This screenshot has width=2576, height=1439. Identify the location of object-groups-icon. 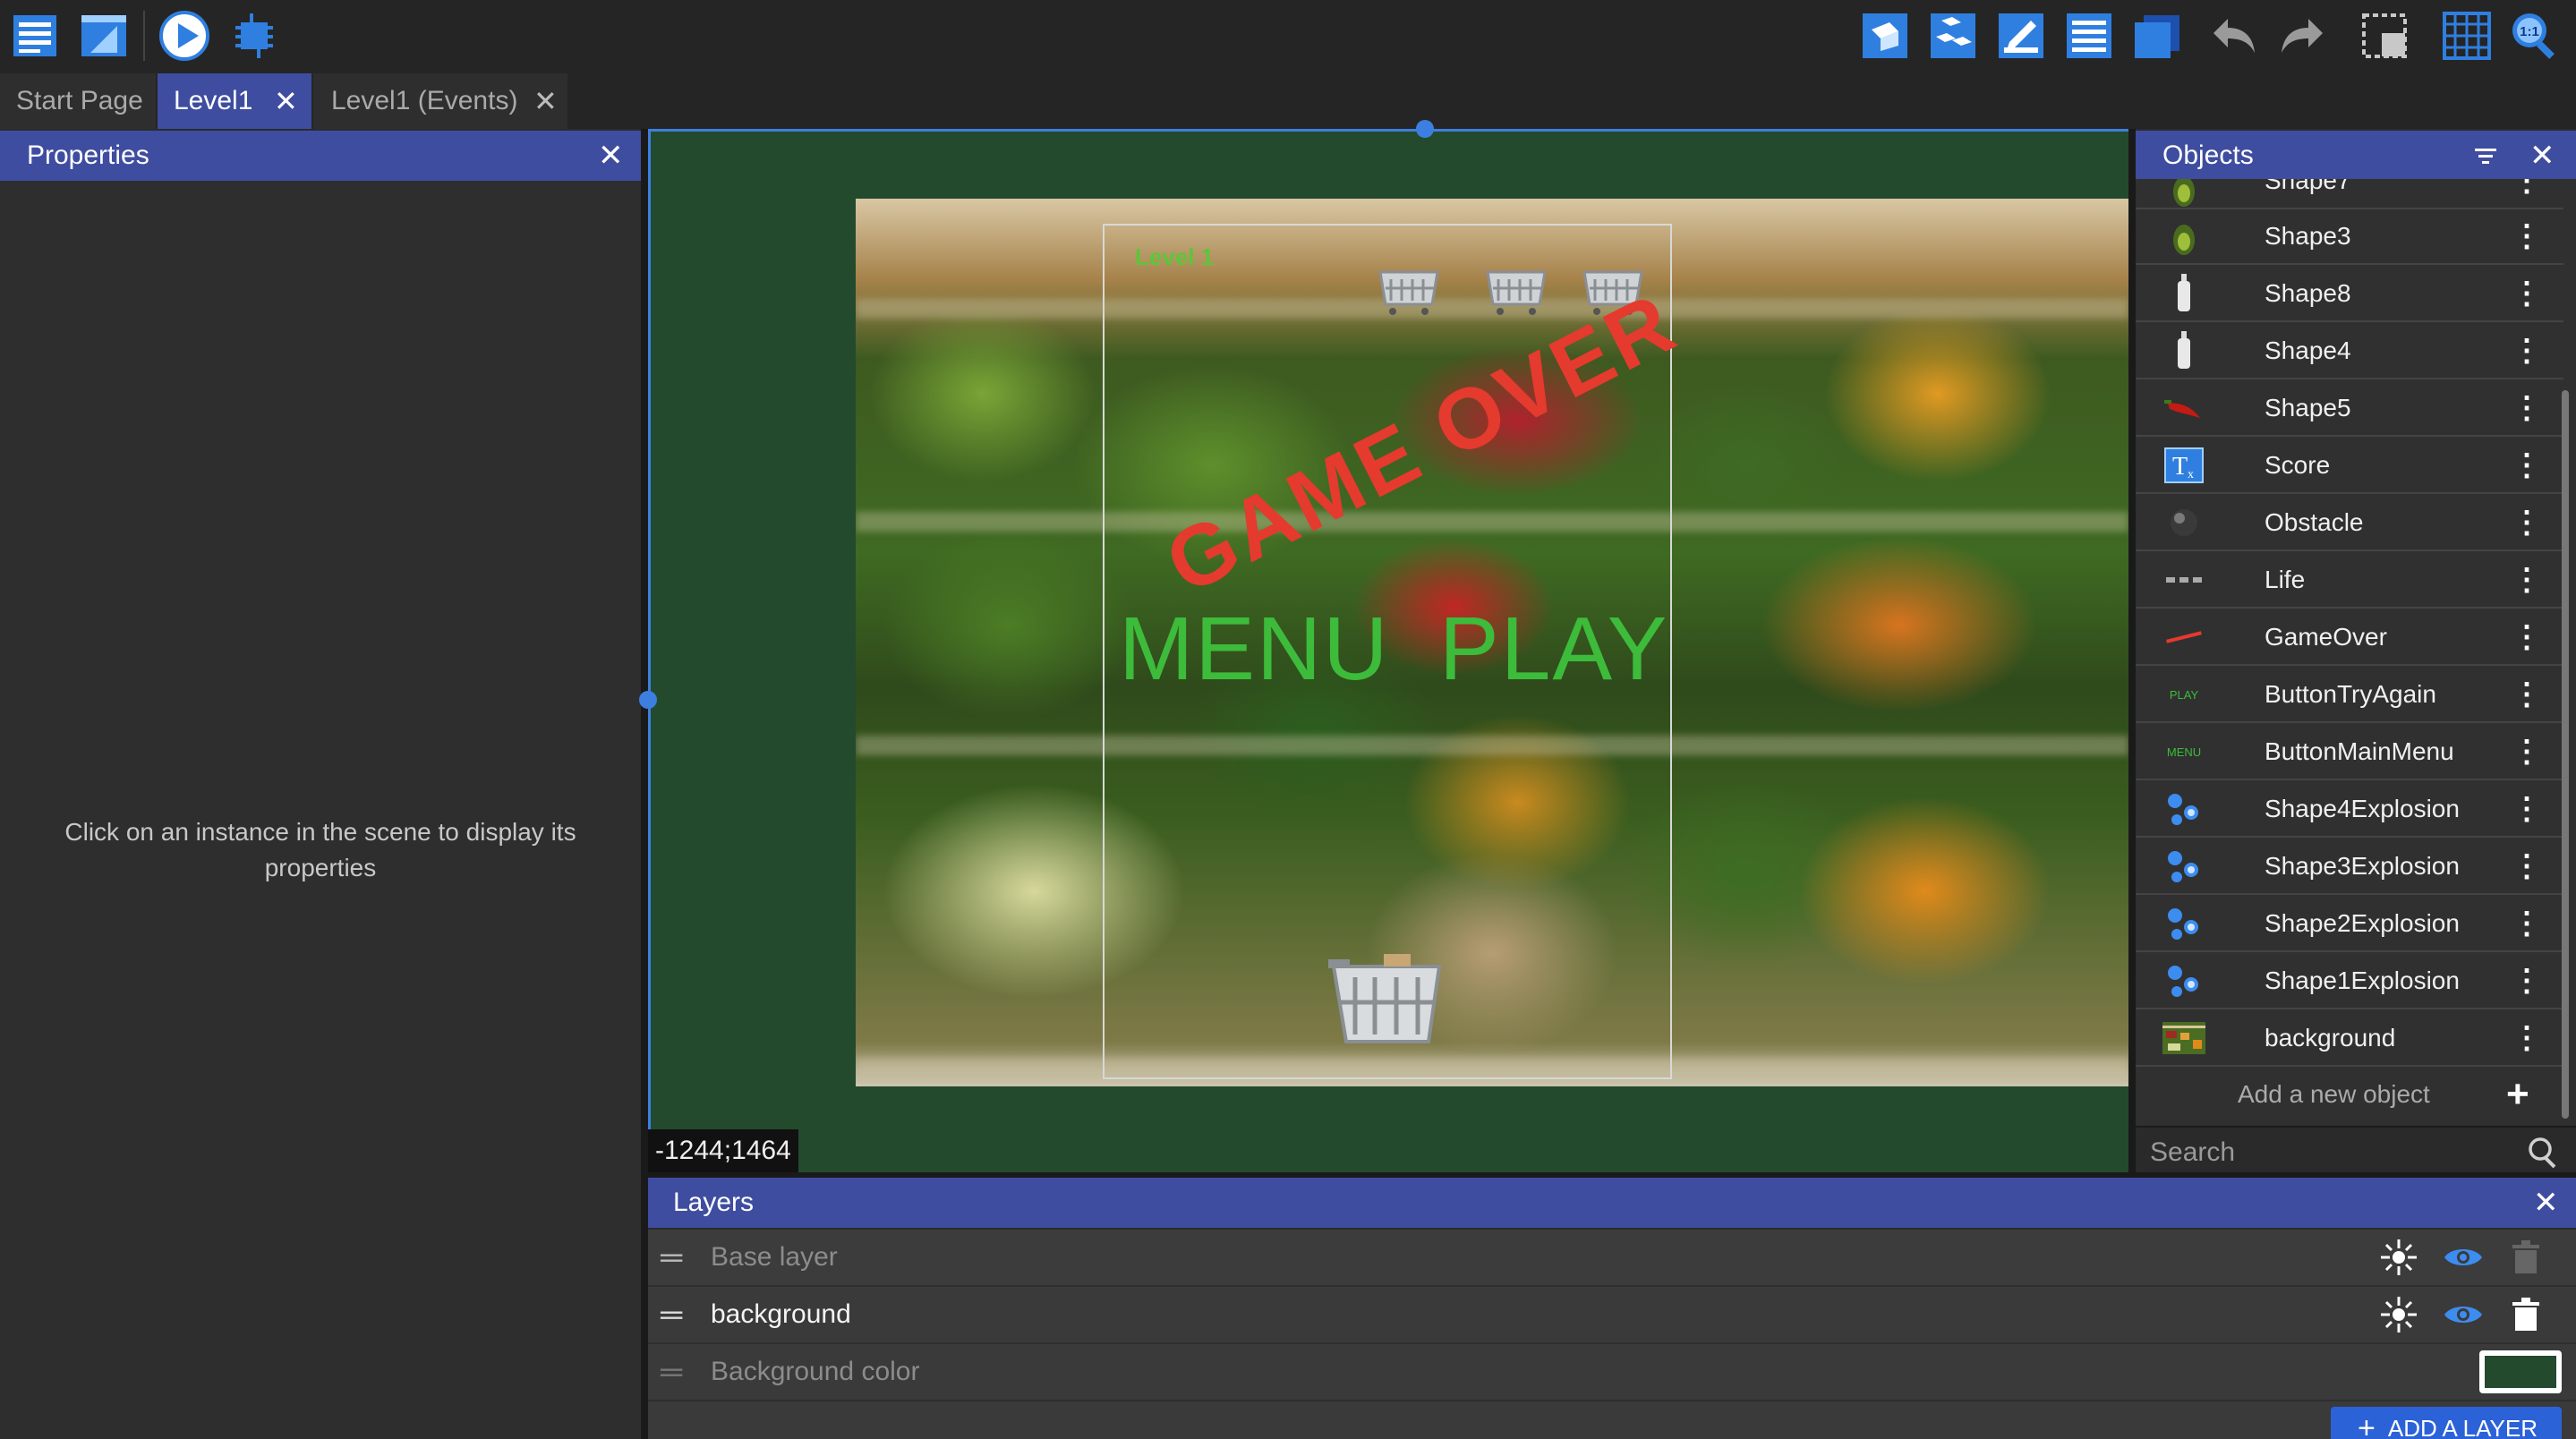
(1885, 35).